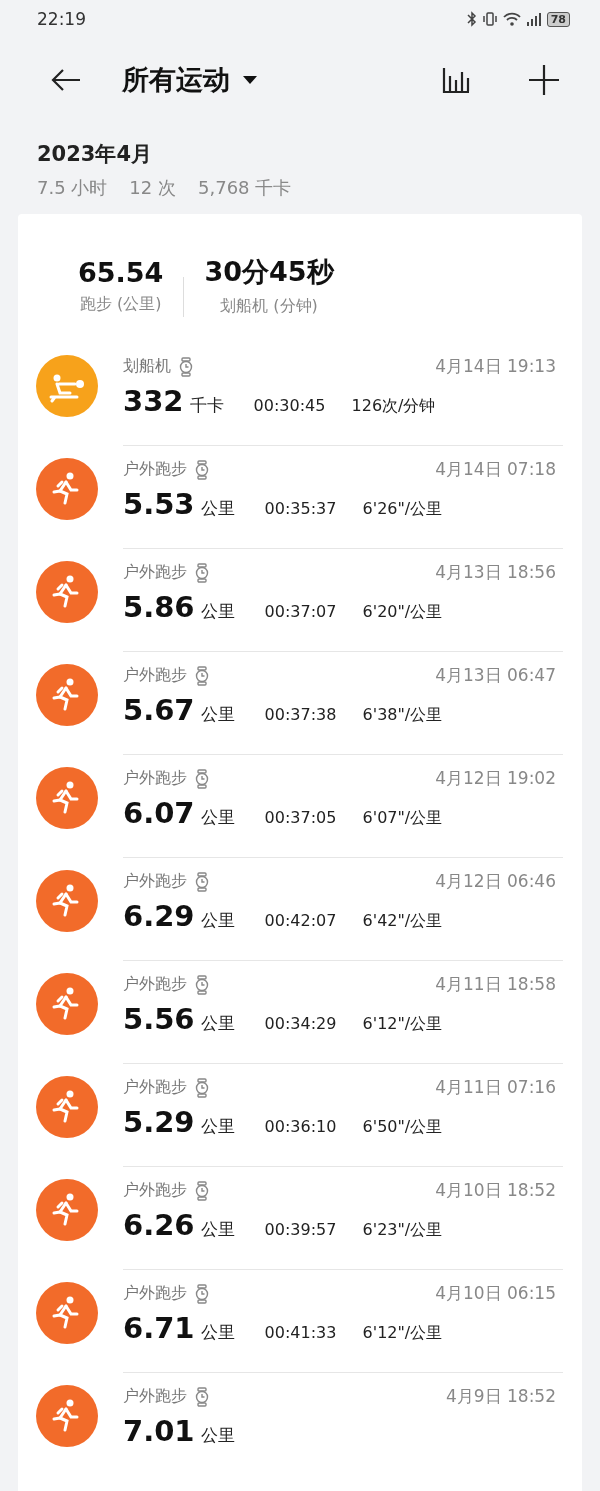  I want to click on workout-pace: 6'23"/公里, so click(402, 1229).